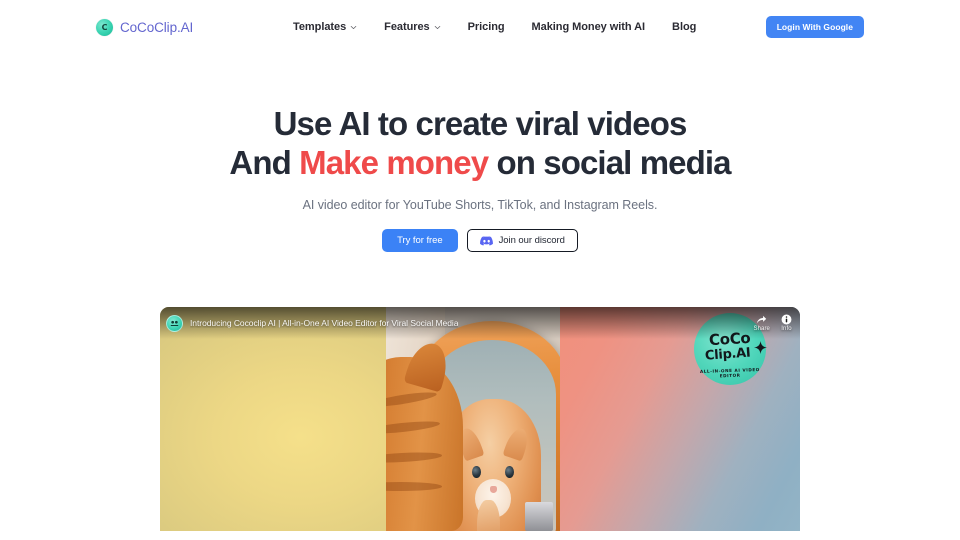 Image resolution: width=960 pixels, height=540 pixels. Describe the element at coordinates (273, 419) in the screenshot. I see `video-panel-left` at that location.